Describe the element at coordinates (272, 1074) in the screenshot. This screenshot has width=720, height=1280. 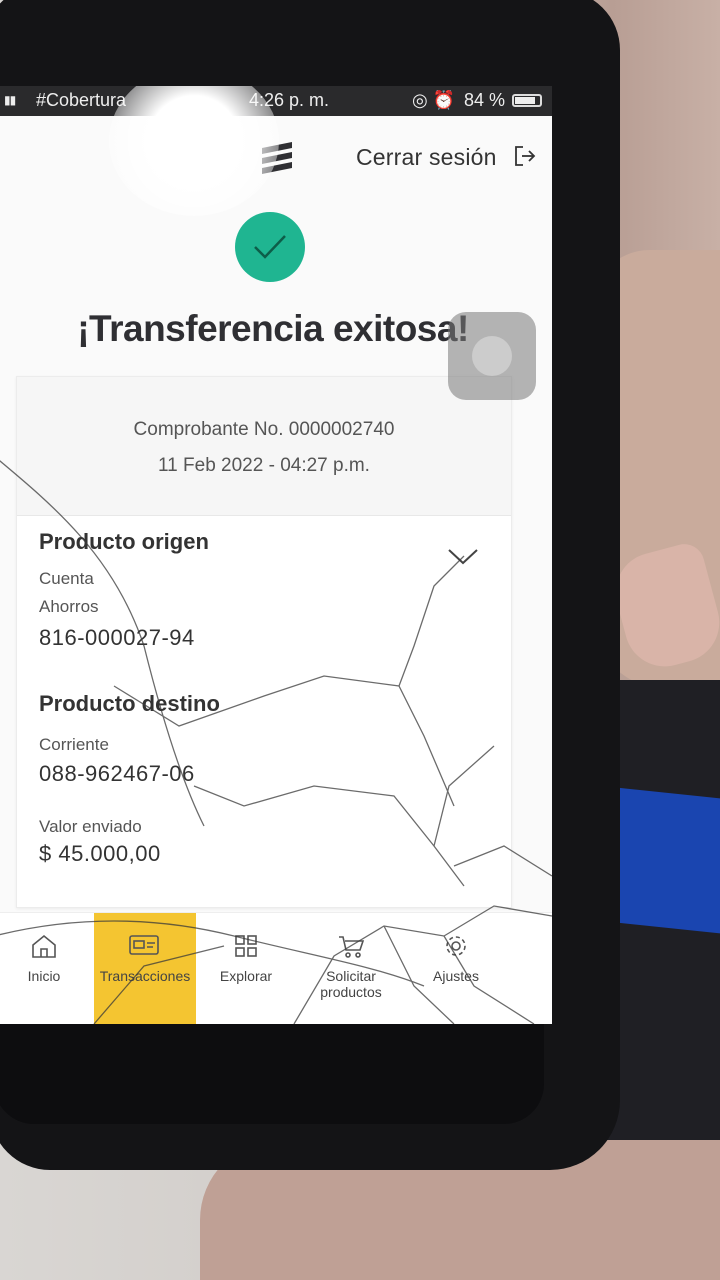
I see `phone-bottom-bezel` at that location.